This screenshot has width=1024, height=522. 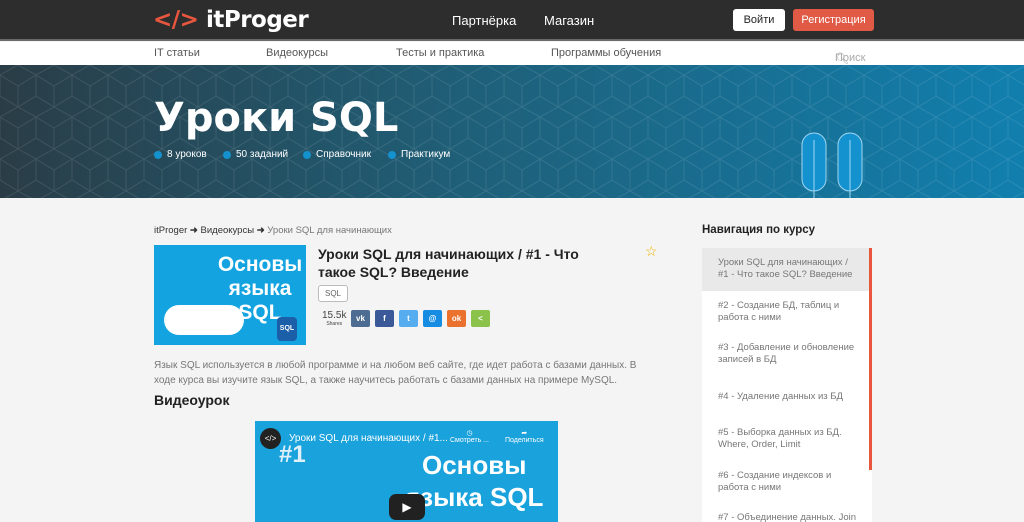 What do you see at coordinates (480, 318) in the screenshot?
I see `share-more-button: <` at bounding box center [480, 318].